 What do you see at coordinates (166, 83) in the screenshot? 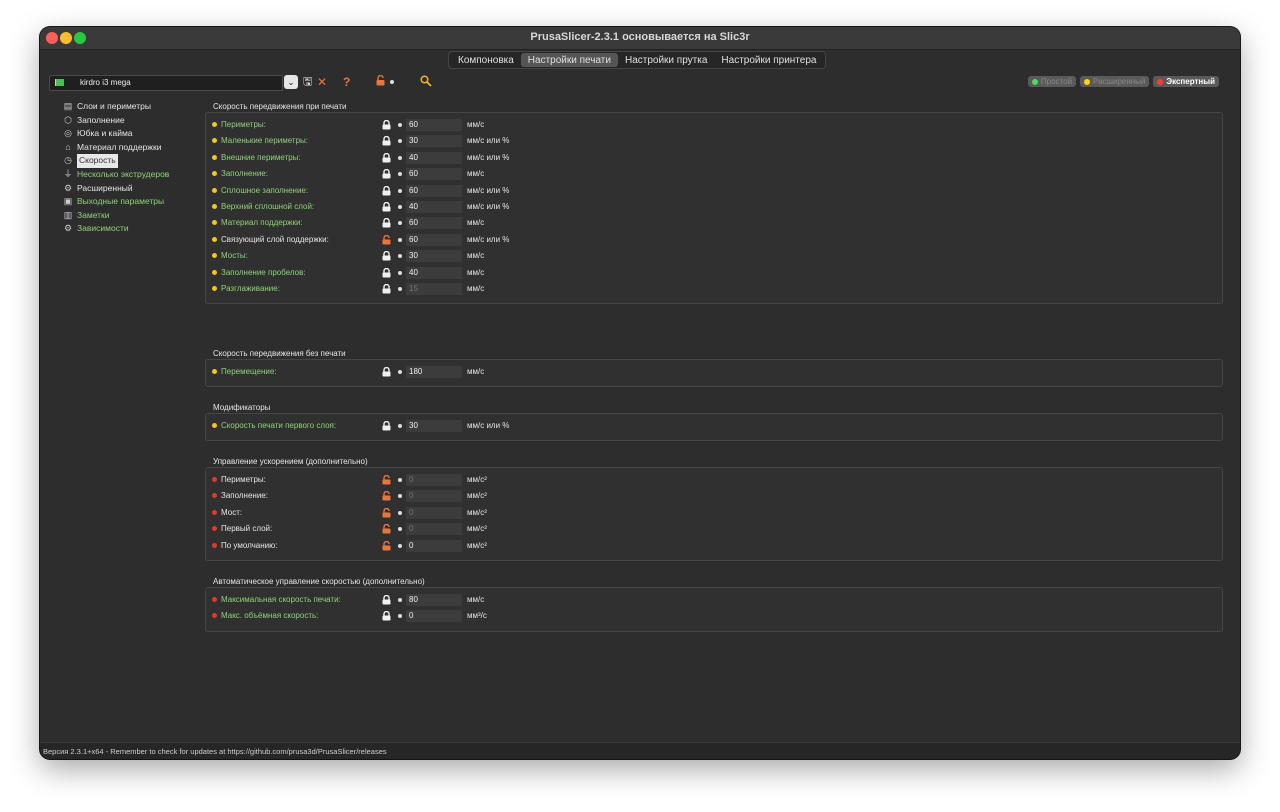
I see `preset-select: kirdro i3 mega` at bounding box center [166, 83].